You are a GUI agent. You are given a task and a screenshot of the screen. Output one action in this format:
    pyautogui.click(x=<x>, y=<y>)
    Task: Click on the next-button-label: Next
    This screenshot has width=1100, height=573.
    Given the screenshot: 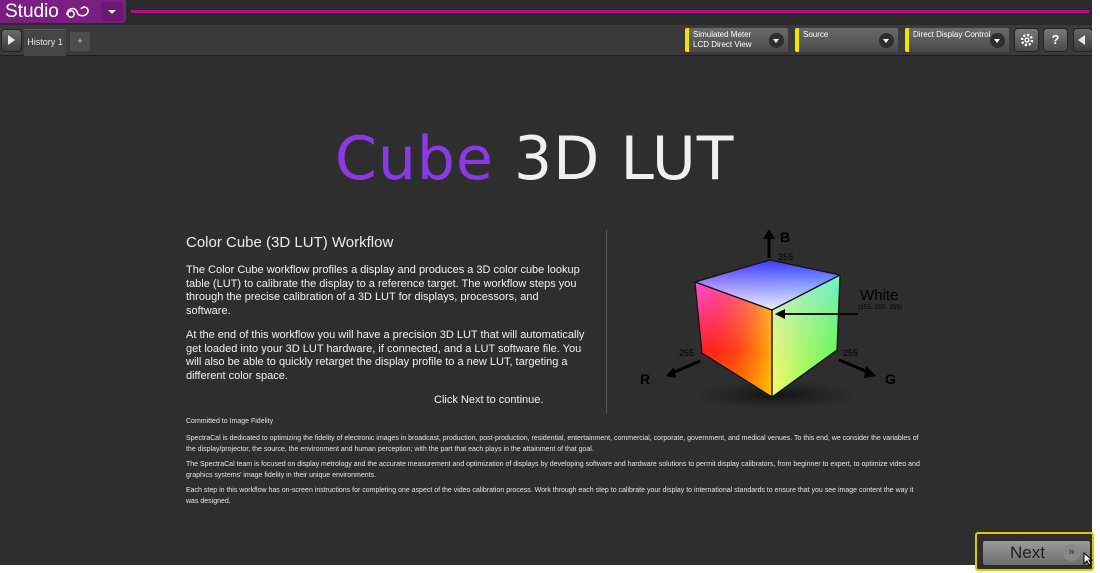 What is the action you would take?
    pyautogui.click(x=1027, y=552)
    